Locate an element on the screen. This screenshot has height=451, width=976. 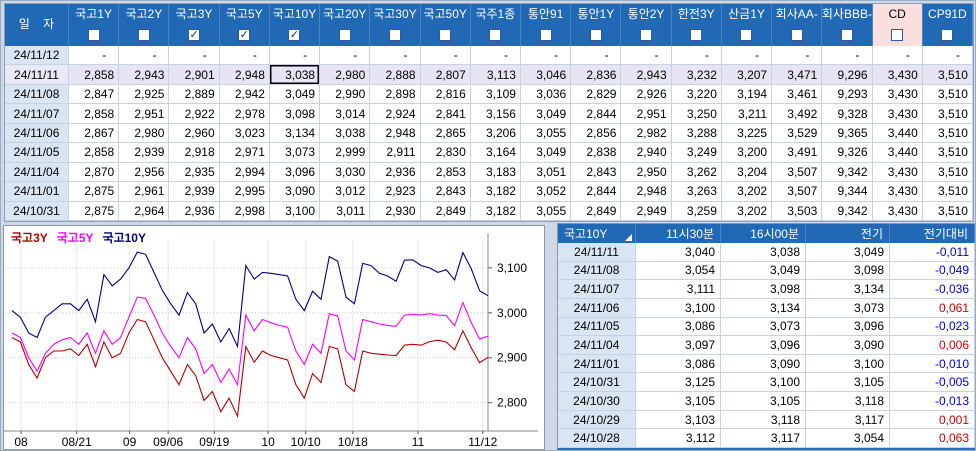
rate-cell: 3,249 is located at coordinates (696, 153).